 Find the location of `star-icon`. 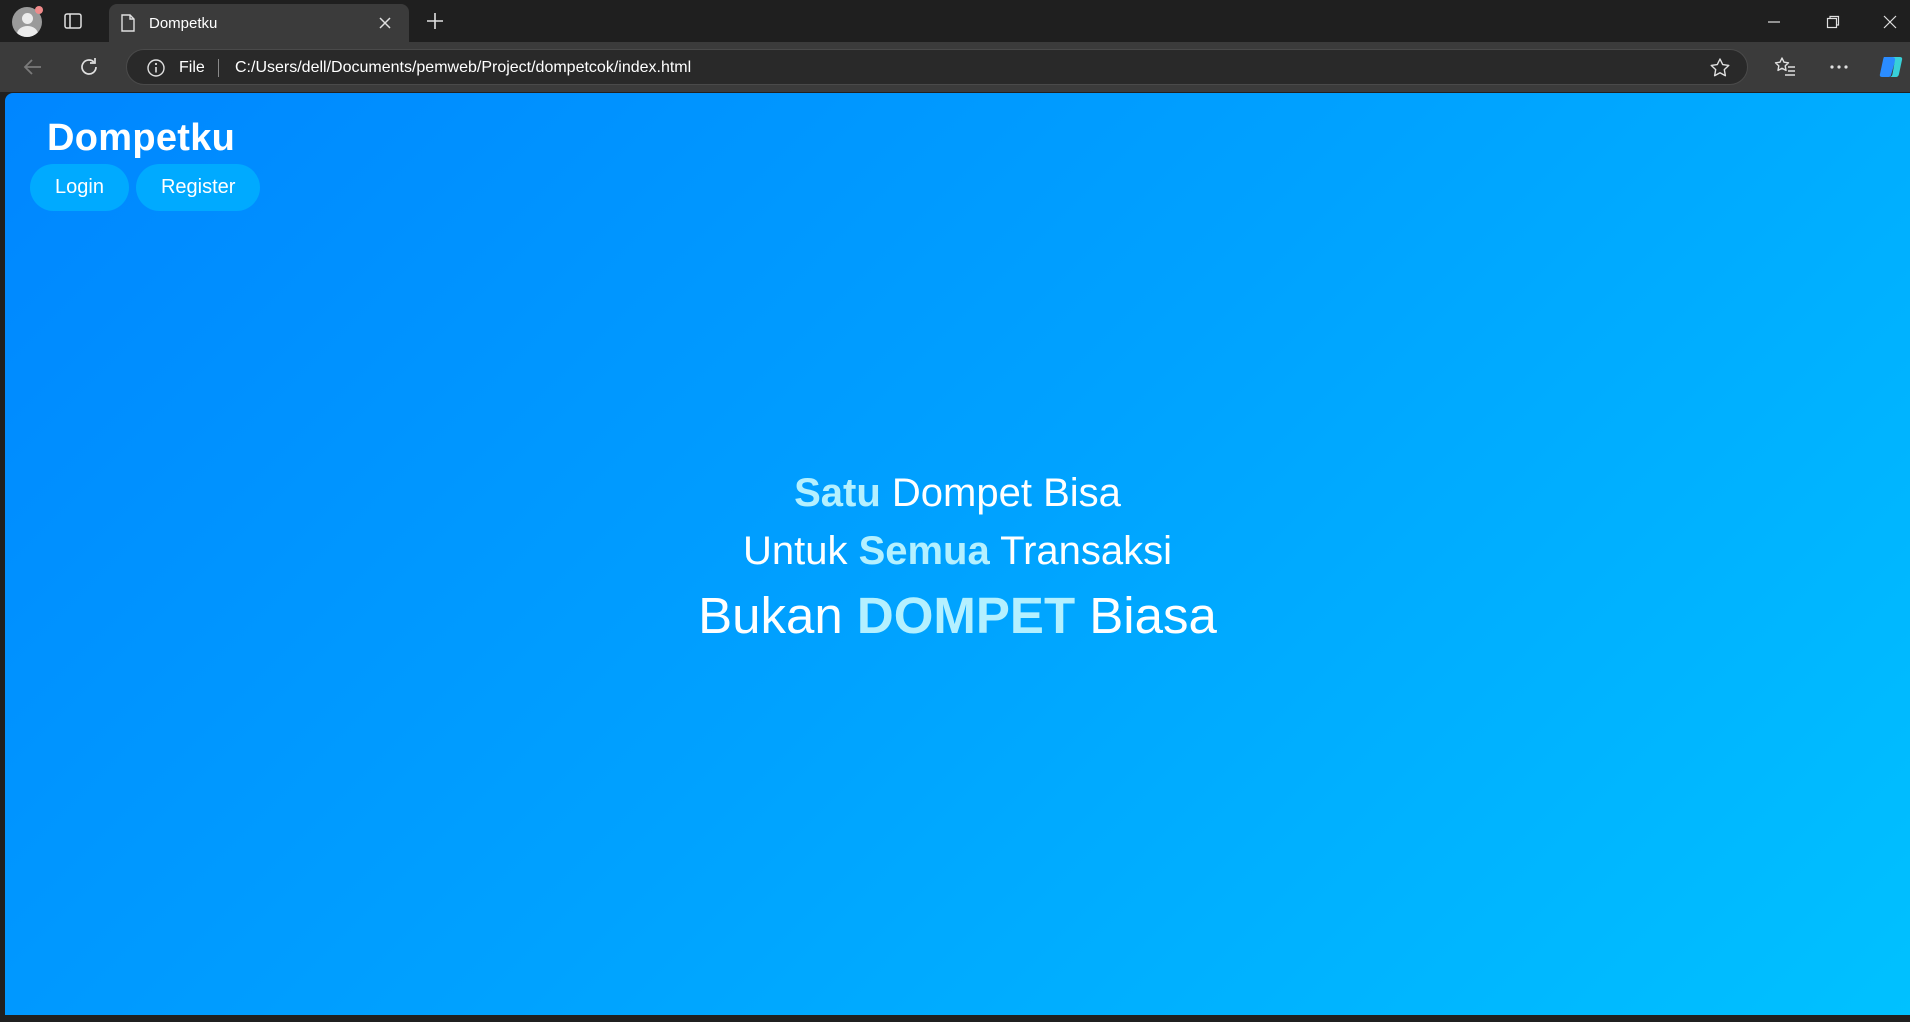

star-icon is located at coordinates (1720, 68).